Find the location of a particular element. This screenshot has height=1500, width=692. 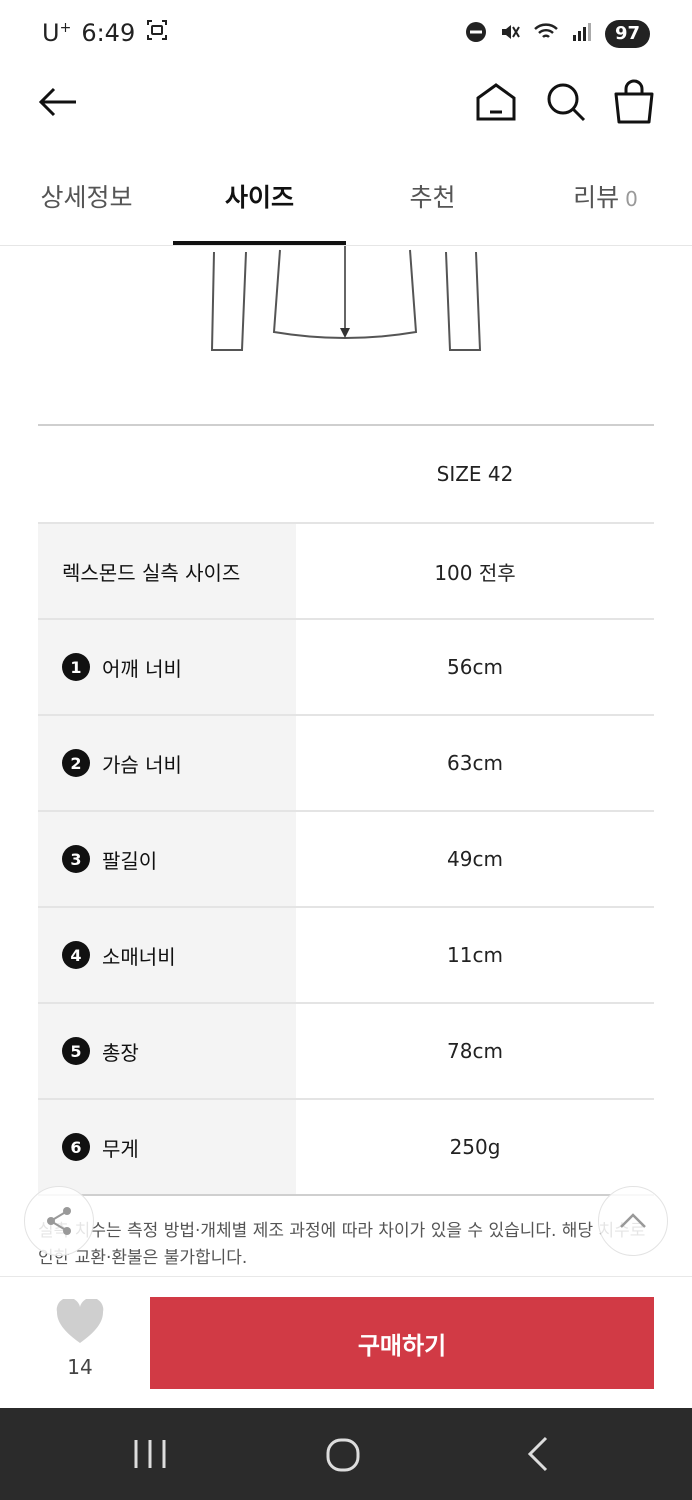

size-row-label-cell: 2 가슴 너비 is located at coordinates (167, 763).